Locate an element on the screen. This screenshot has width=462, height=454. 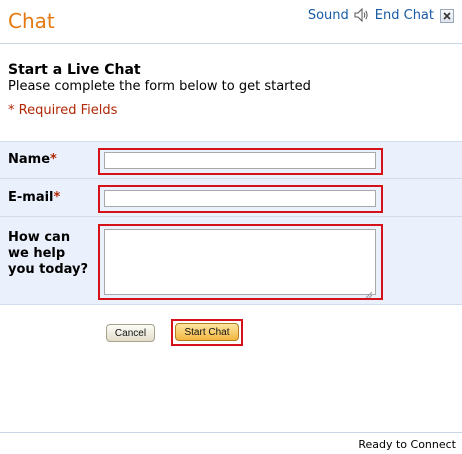
email-label-text: E-mail is located at coordinates (31, 197).